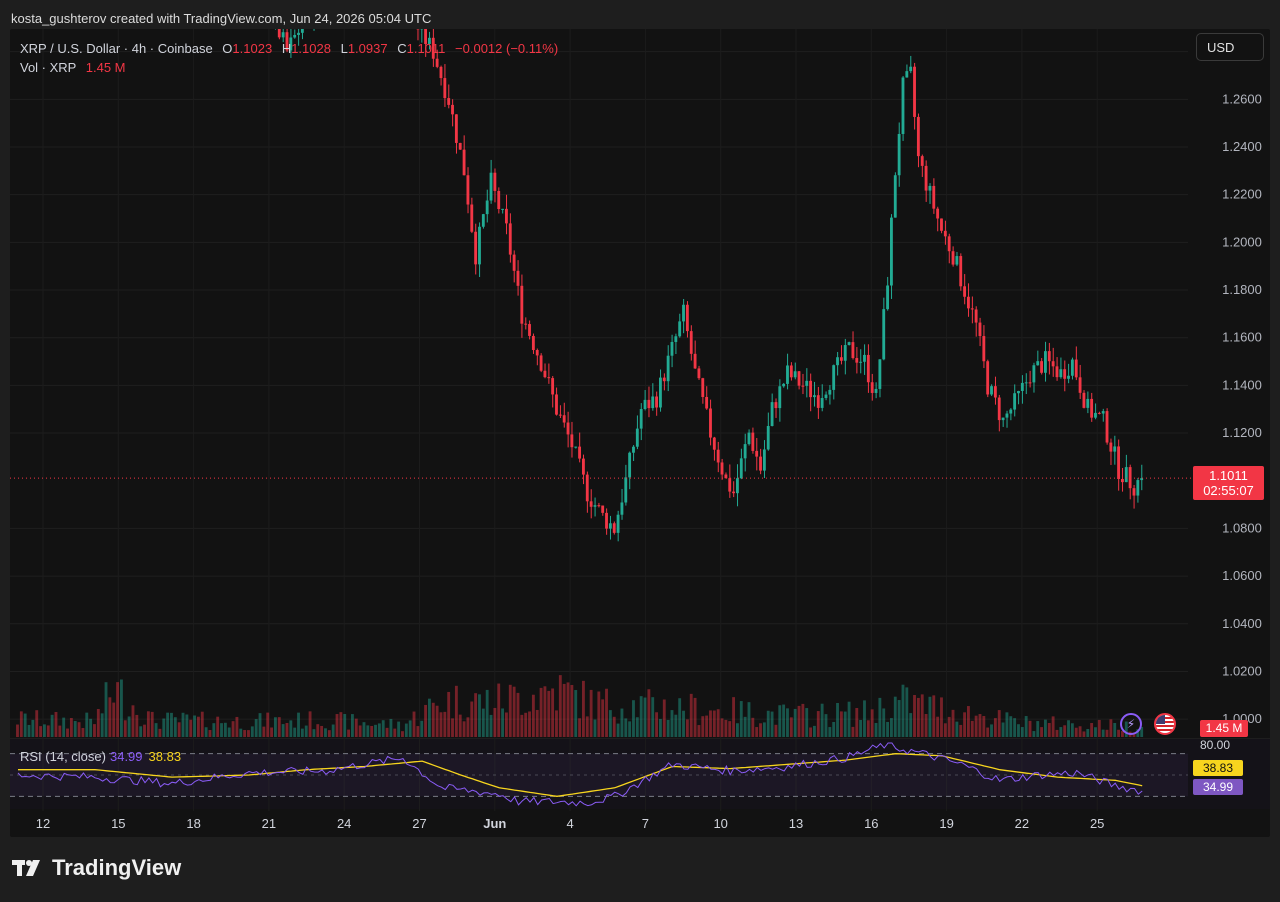 This screenshot has width=1280, height=902. I want to click on current-price: 1.1011, so click(1228, 475).